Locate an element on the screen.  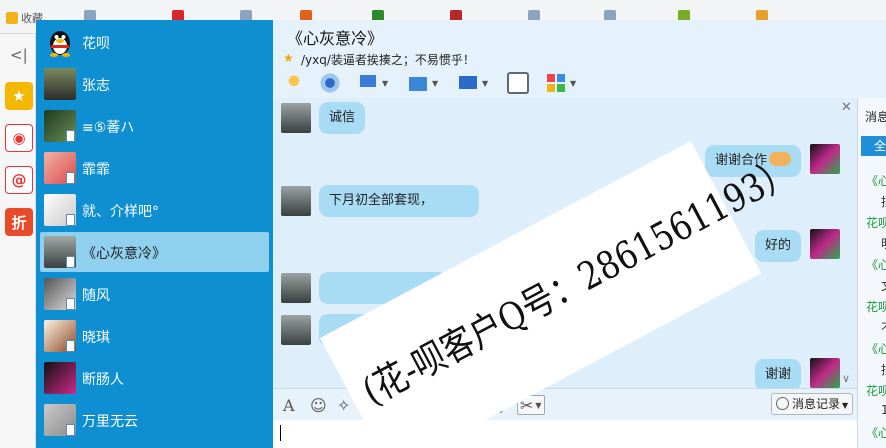
chat-title: 《心灰意冷》 is located at coordinates (335, 38).